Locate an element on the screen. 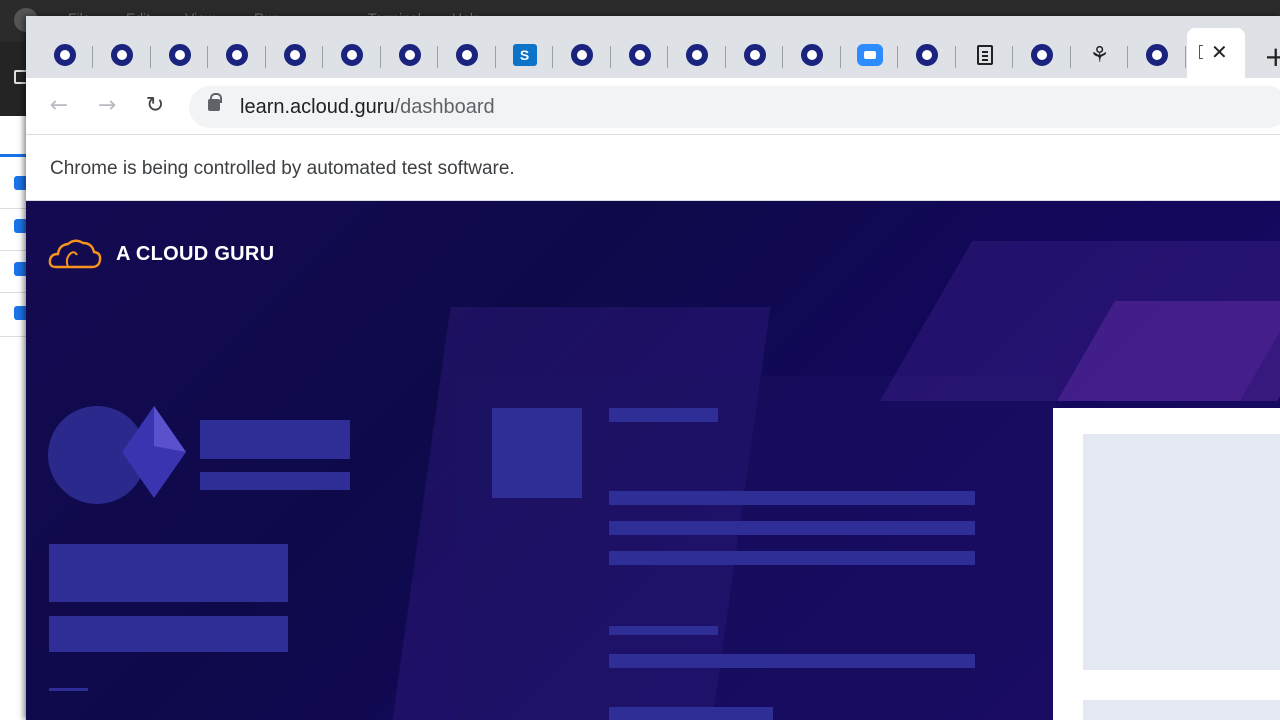 This screenshot has height=720, width=1280. tab-separator is located at coordinates (1185, 57).